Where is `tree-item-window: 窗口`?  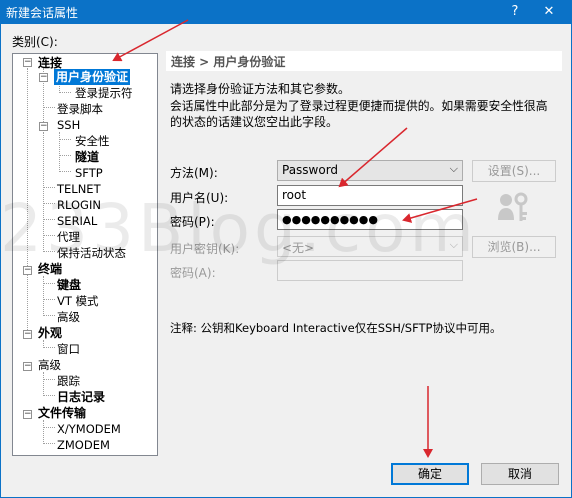
tree-item-window: 窗口 is located at coordinates (68, 349).